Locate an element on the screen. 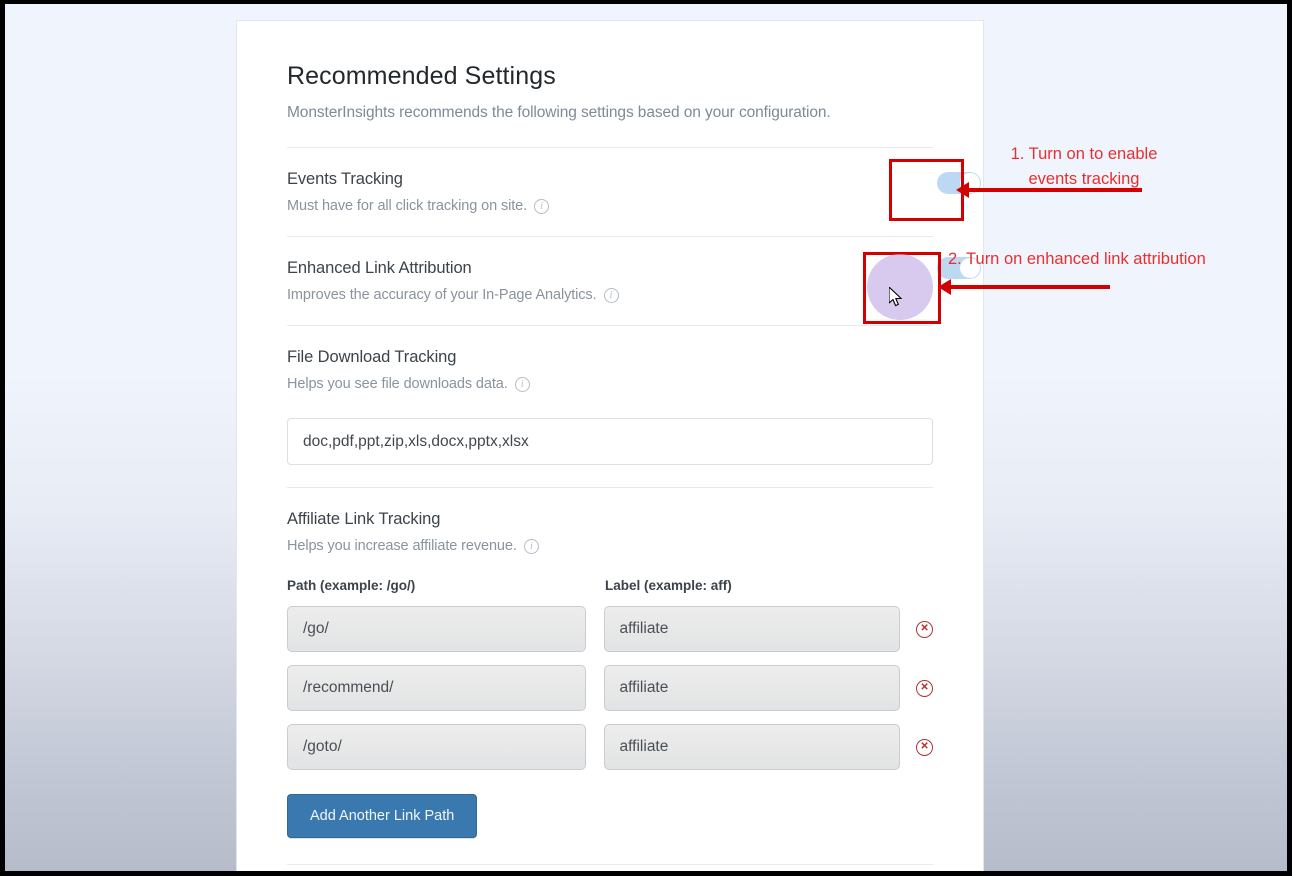  events-tracking-toggle is located at coordinates (959, 183).